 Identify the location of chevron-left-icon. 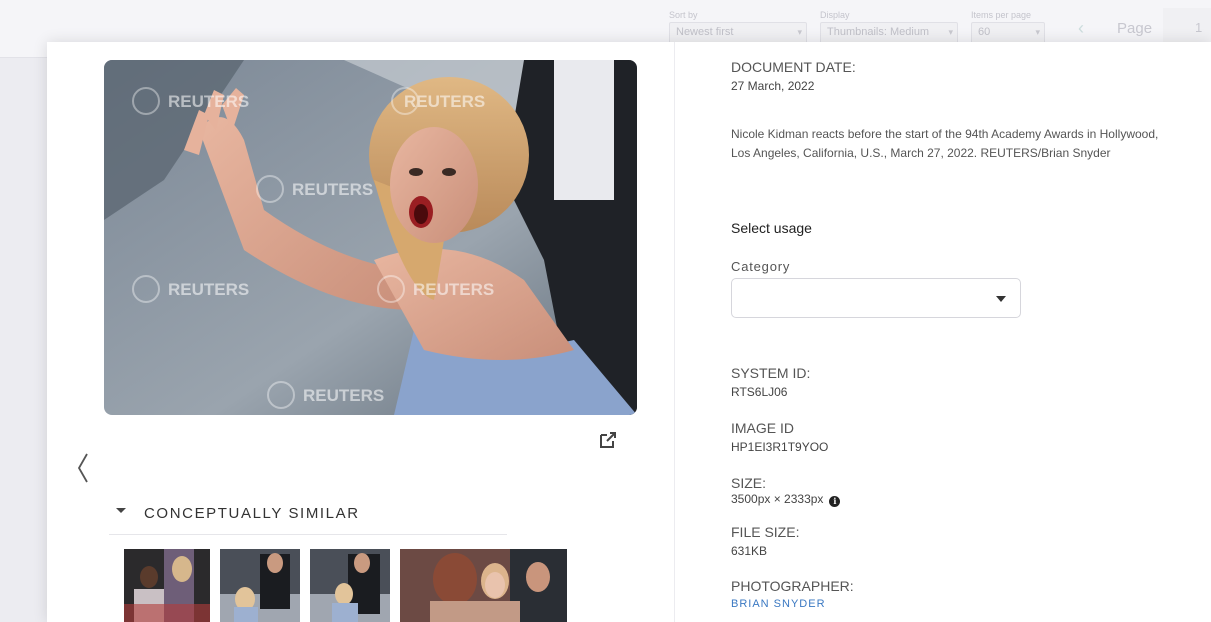
(83, 468).